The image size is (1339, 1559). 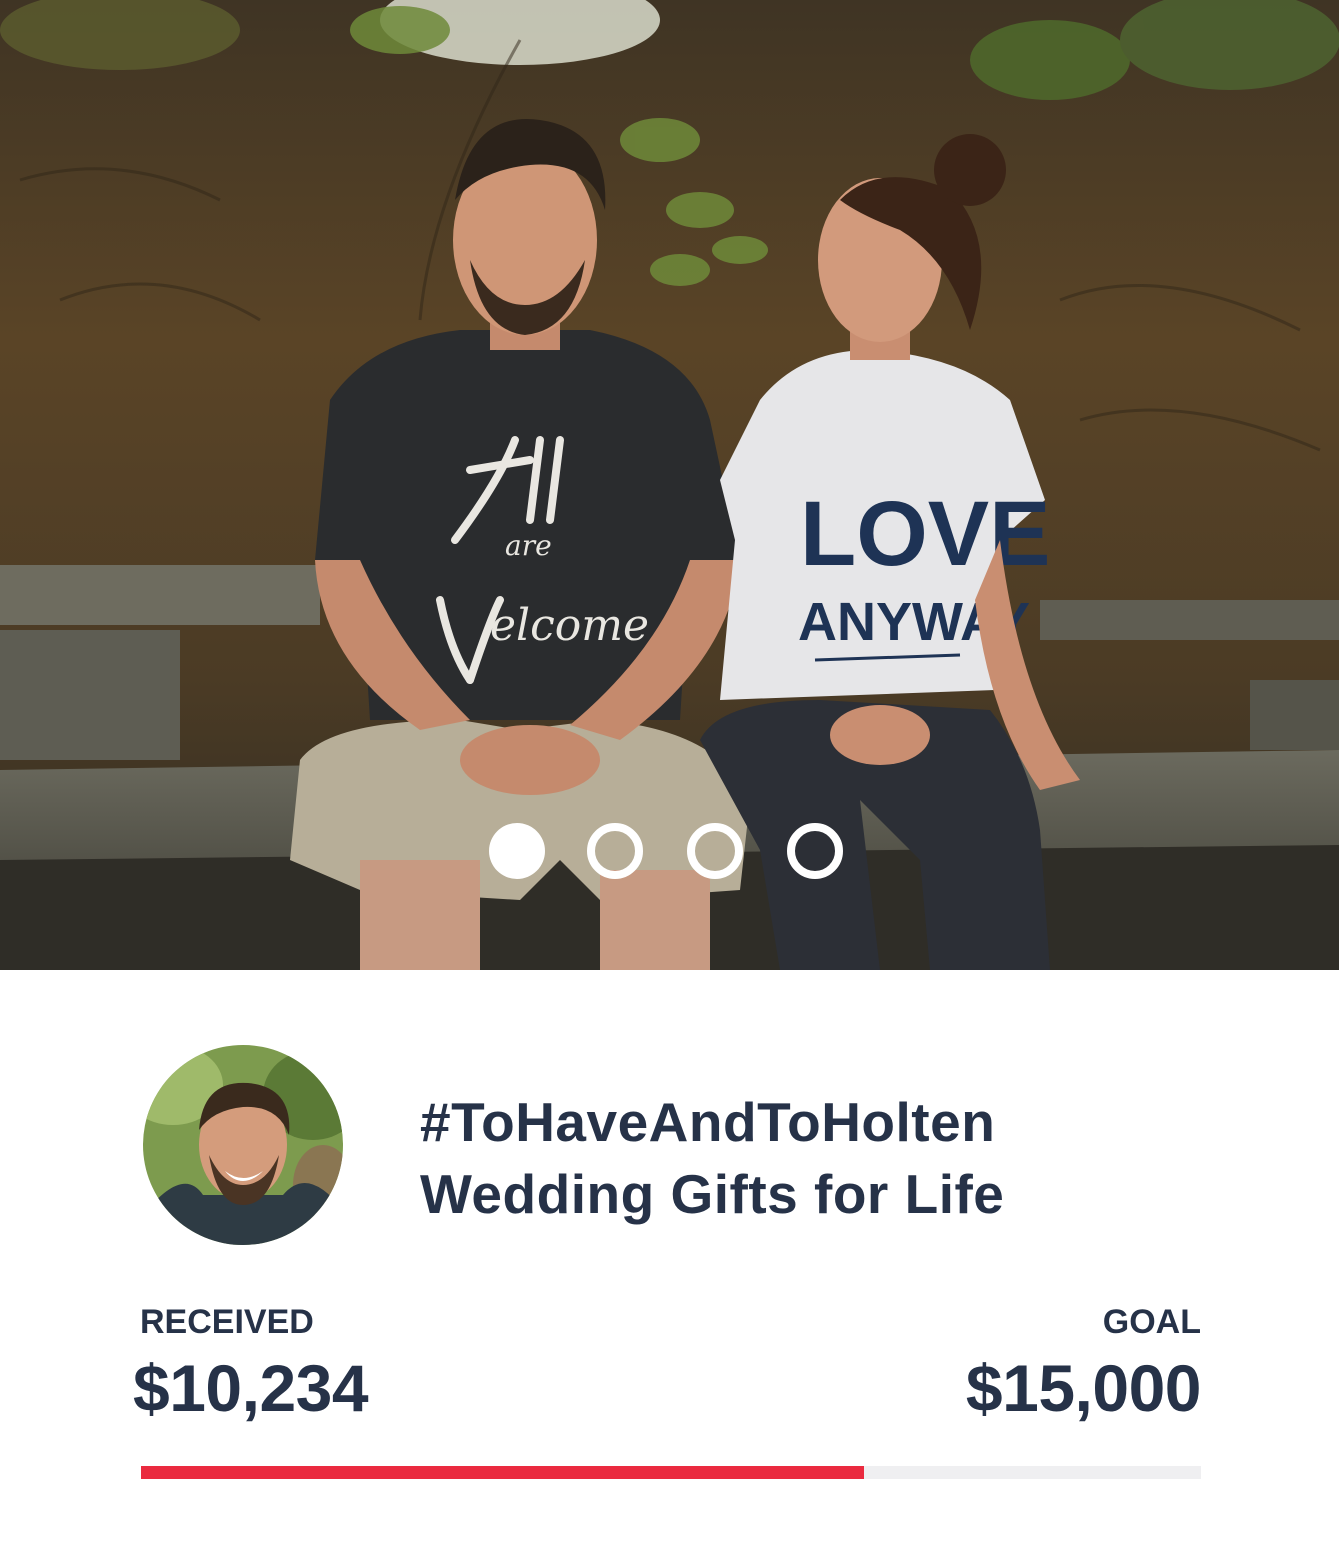 I want to click on svg-text: are, so click(x=528, y=545).